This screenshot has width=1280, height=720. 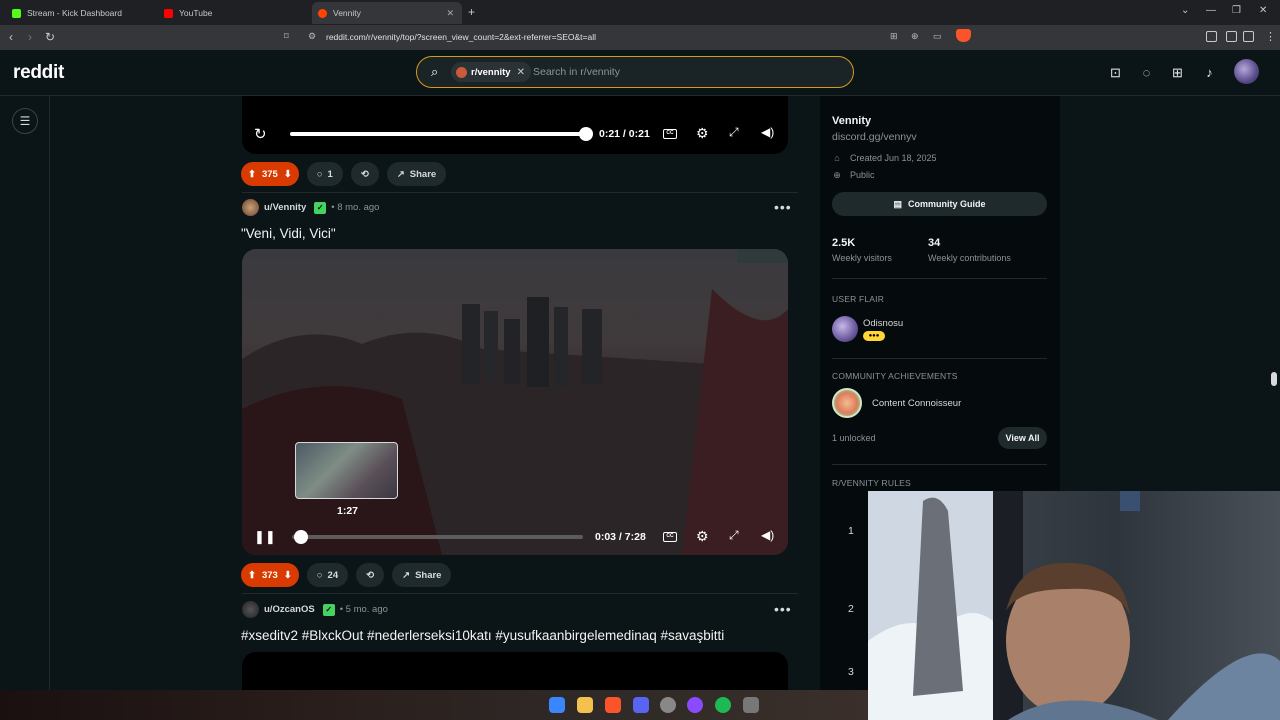 What do you see at coordinates (937, 36) in the screenshot?
I see `cast-icon: ▭` at bounding box center [937, 36].